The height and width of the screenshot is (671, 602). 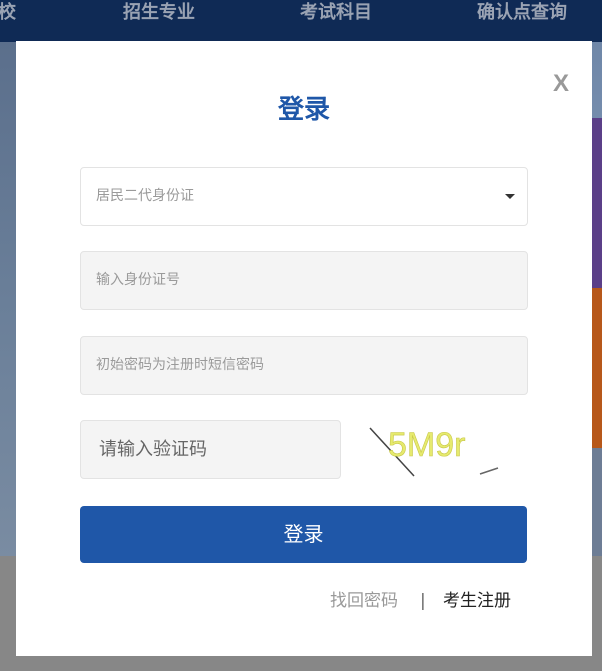 I want to click on background-right-panel-orange, so click(x=597, y=368).